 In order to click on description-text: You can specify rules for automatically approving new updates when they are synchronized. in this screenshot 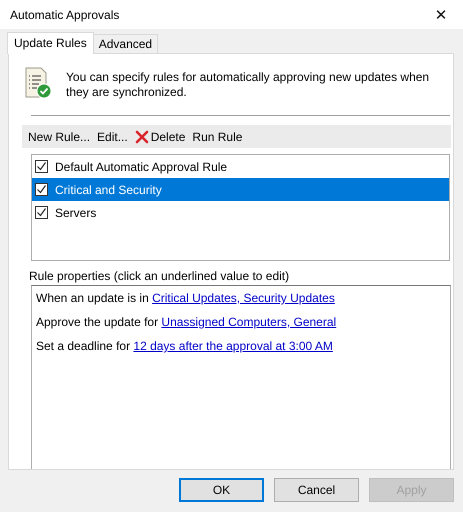, I will do `click(248, 84)`.